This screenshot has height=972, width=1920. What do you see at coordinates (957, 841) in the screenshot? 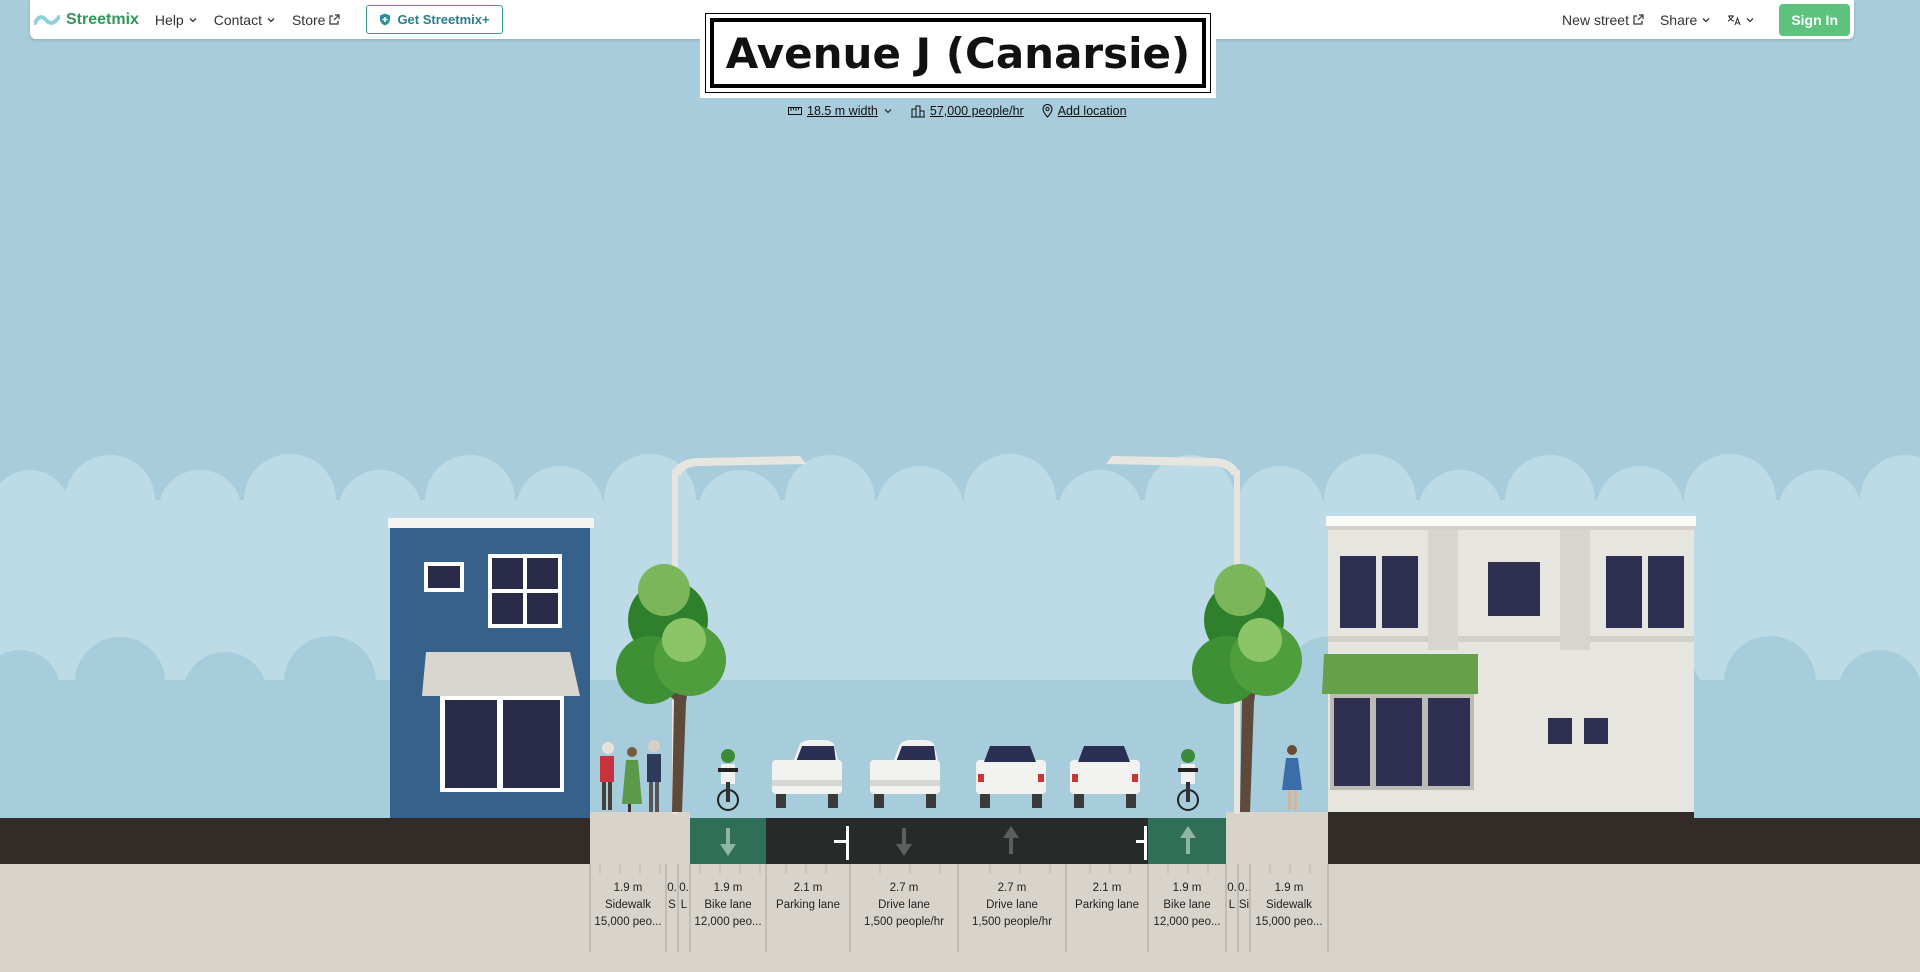
I see `roadway` at bounding box center [957, 841].